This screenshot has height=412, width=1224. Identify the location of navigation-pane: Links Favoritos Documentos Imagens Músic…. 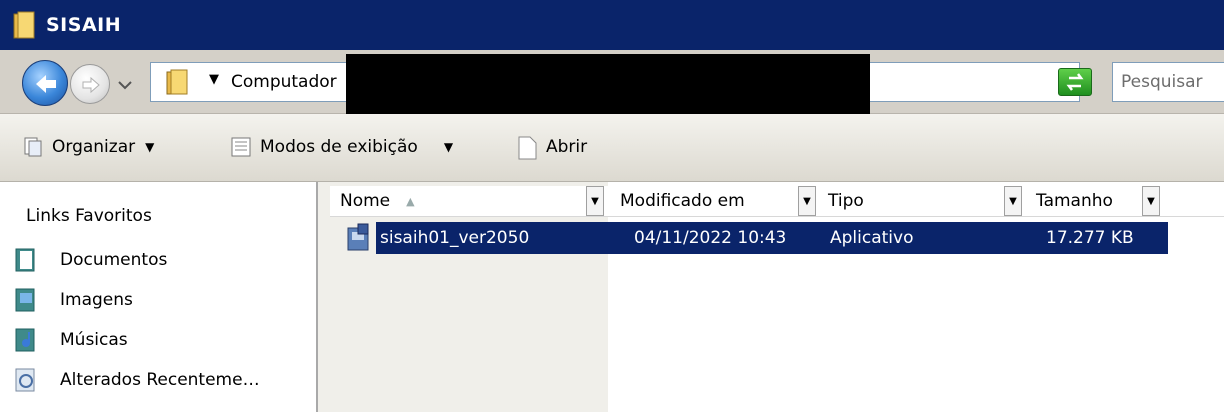
(159, 297).